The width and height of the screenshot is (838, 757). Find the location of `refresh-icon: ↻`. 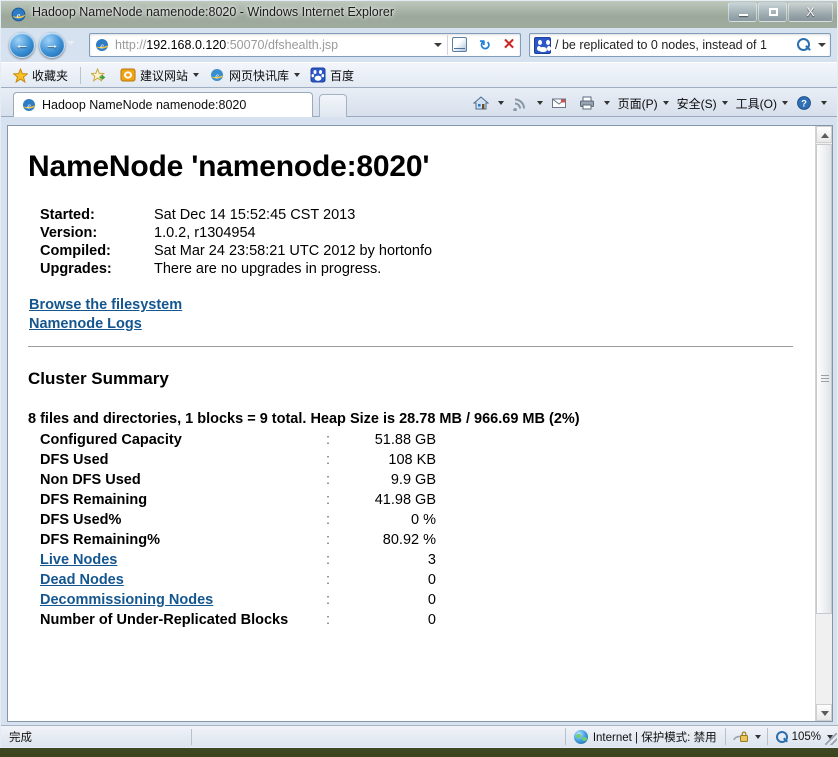

refresh-icon: ↻ is located at coordinates (485, 45).